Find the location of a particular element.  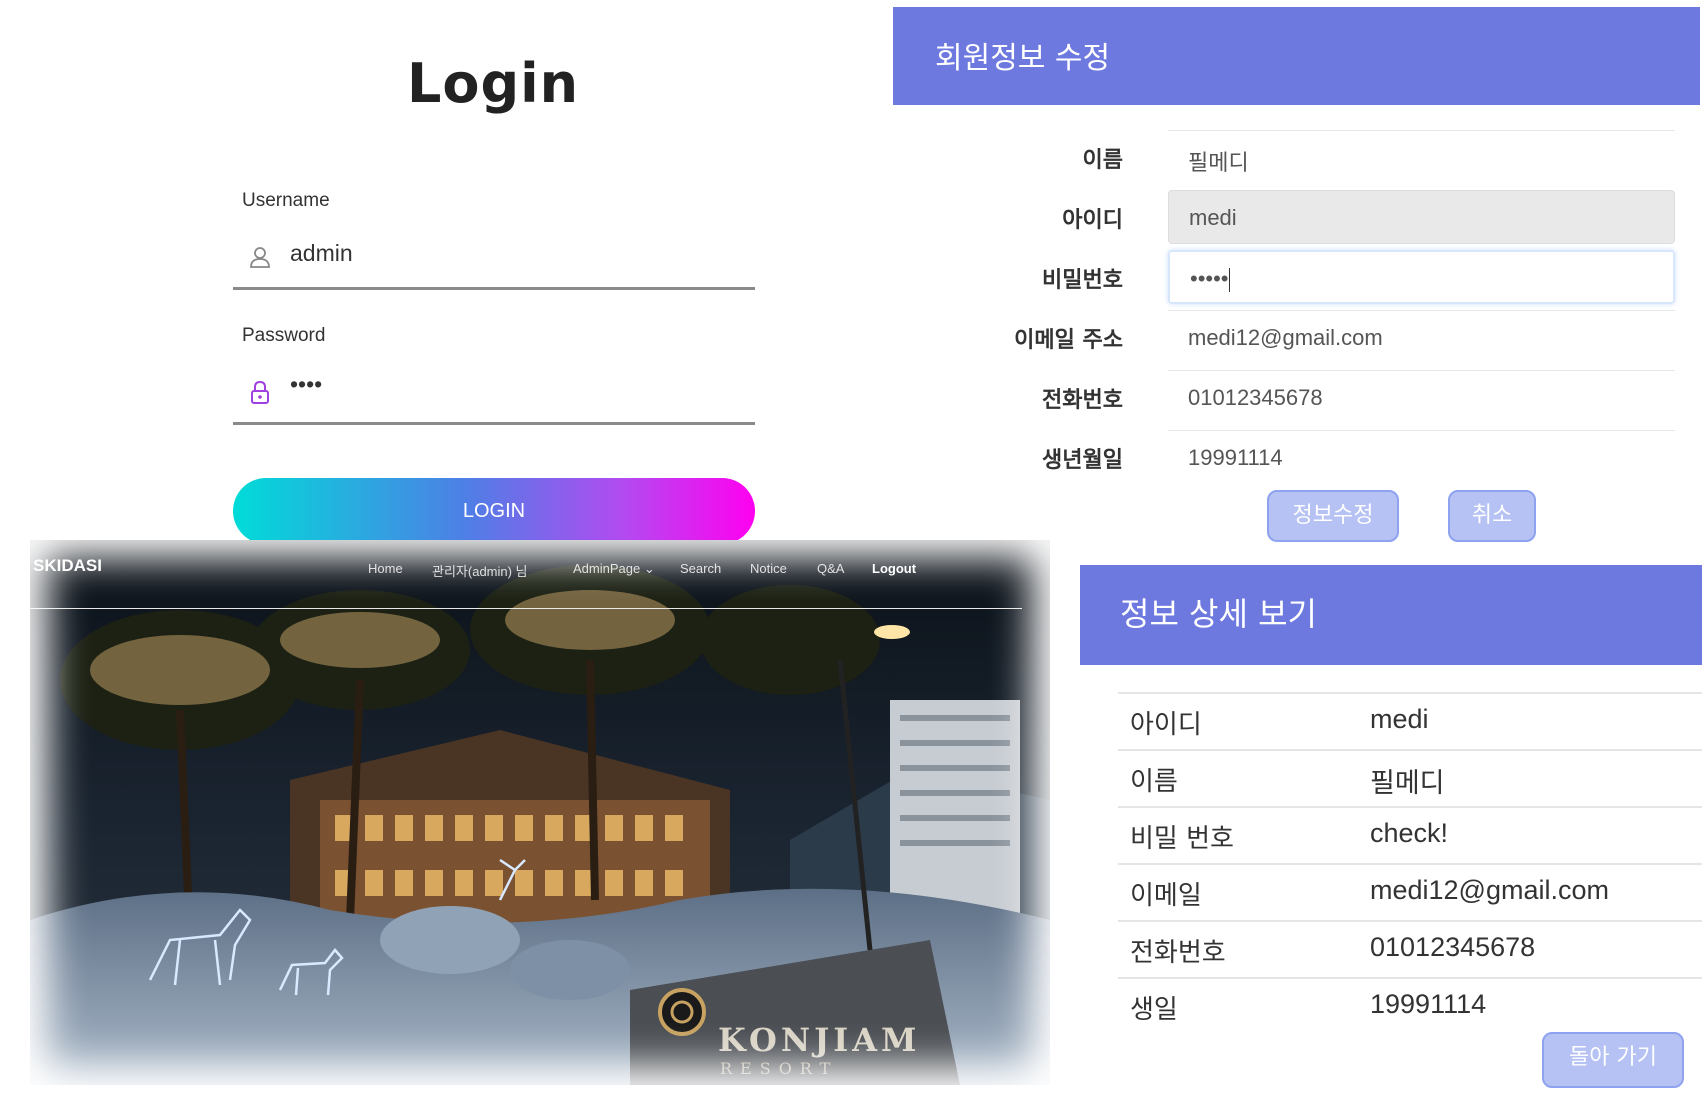

birth-label: 생년월일 is located at coordinates (1082, 460).